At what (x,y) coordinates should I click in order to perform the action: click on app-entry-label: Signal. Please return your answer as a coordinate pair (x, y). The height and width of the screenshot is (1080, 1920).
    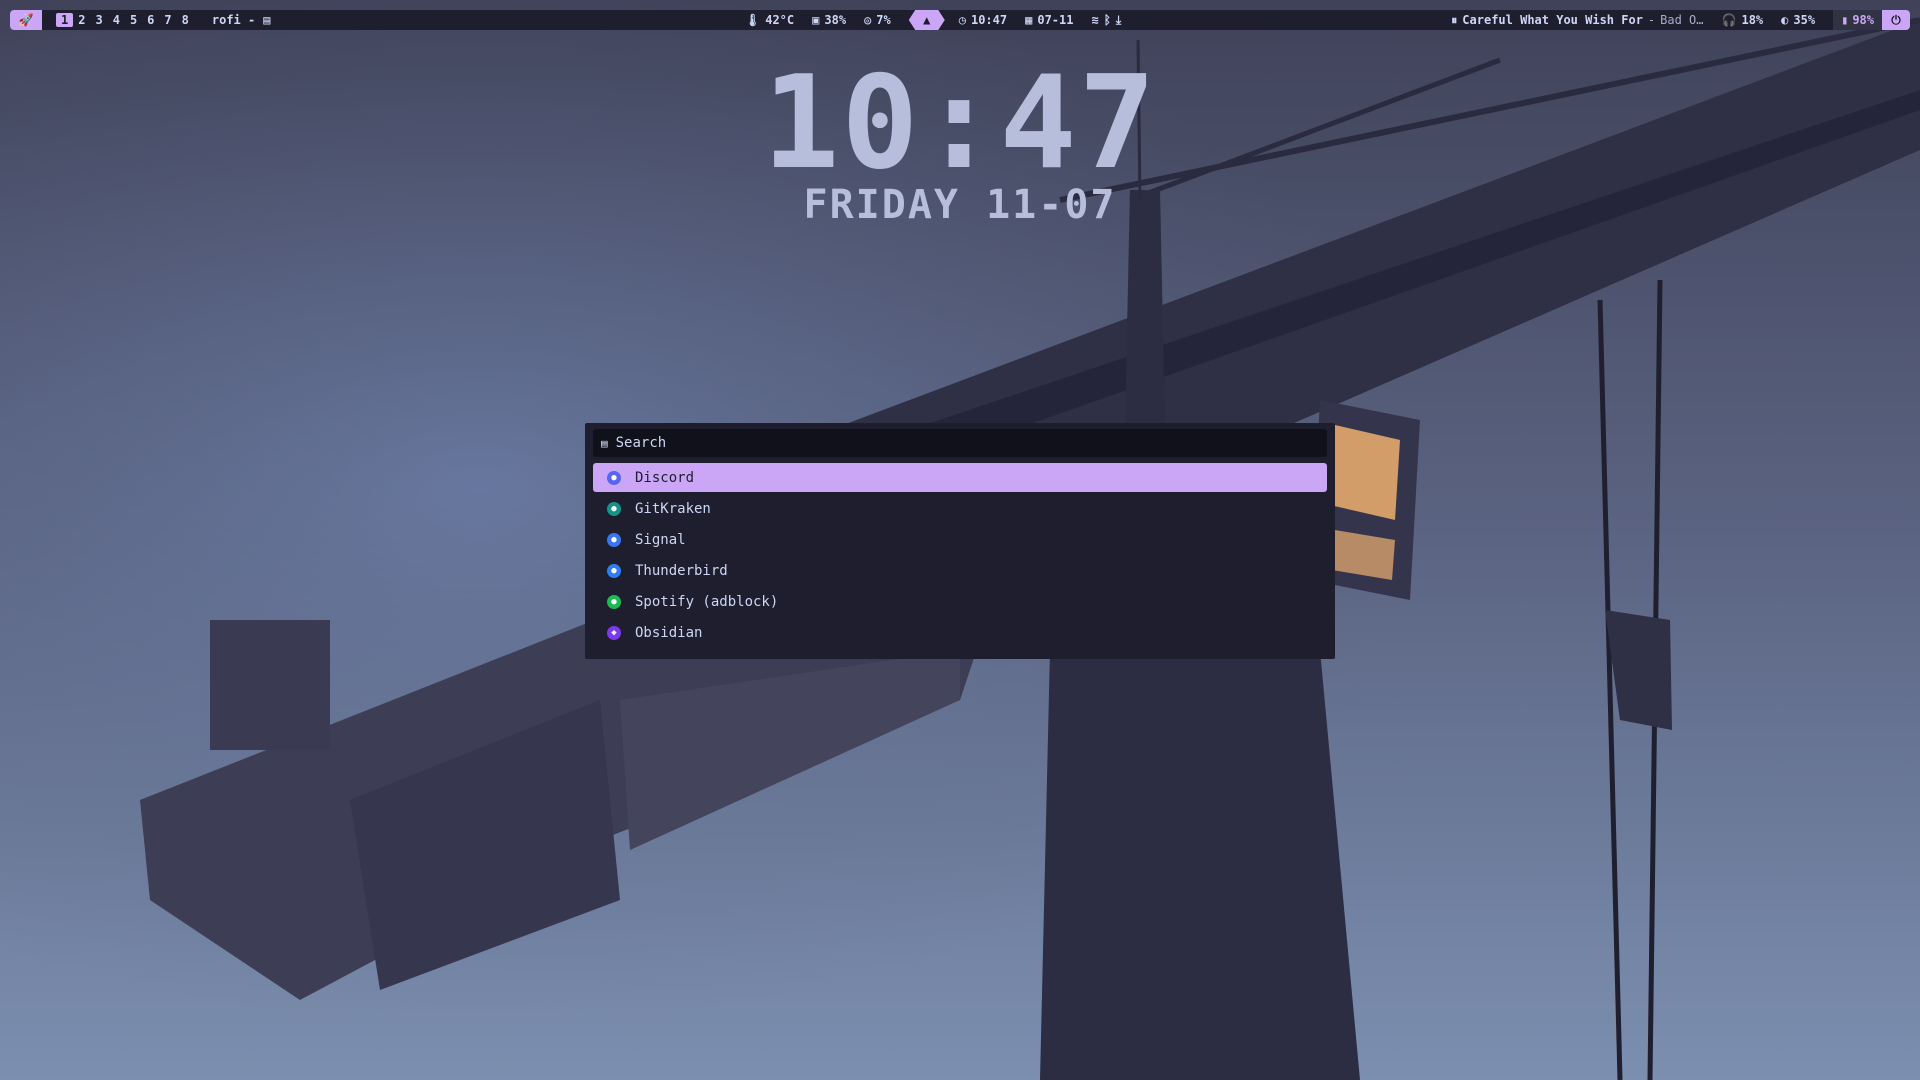
    Looking at the image, I should click on (660, 539).